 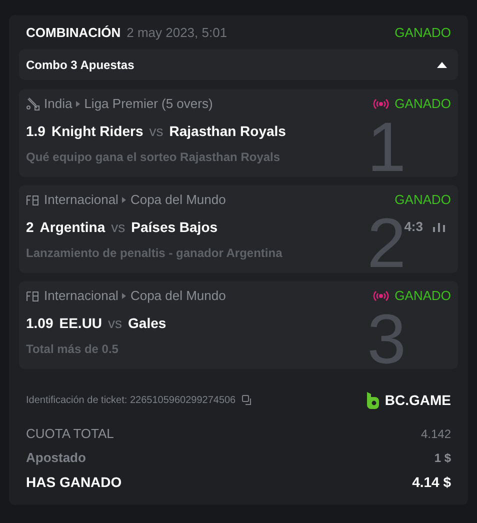 What do you see at coordinates (227, 131) in the screenshot?
I see `team-name: Rajasthan Royals` at bounding box center [227, 131].